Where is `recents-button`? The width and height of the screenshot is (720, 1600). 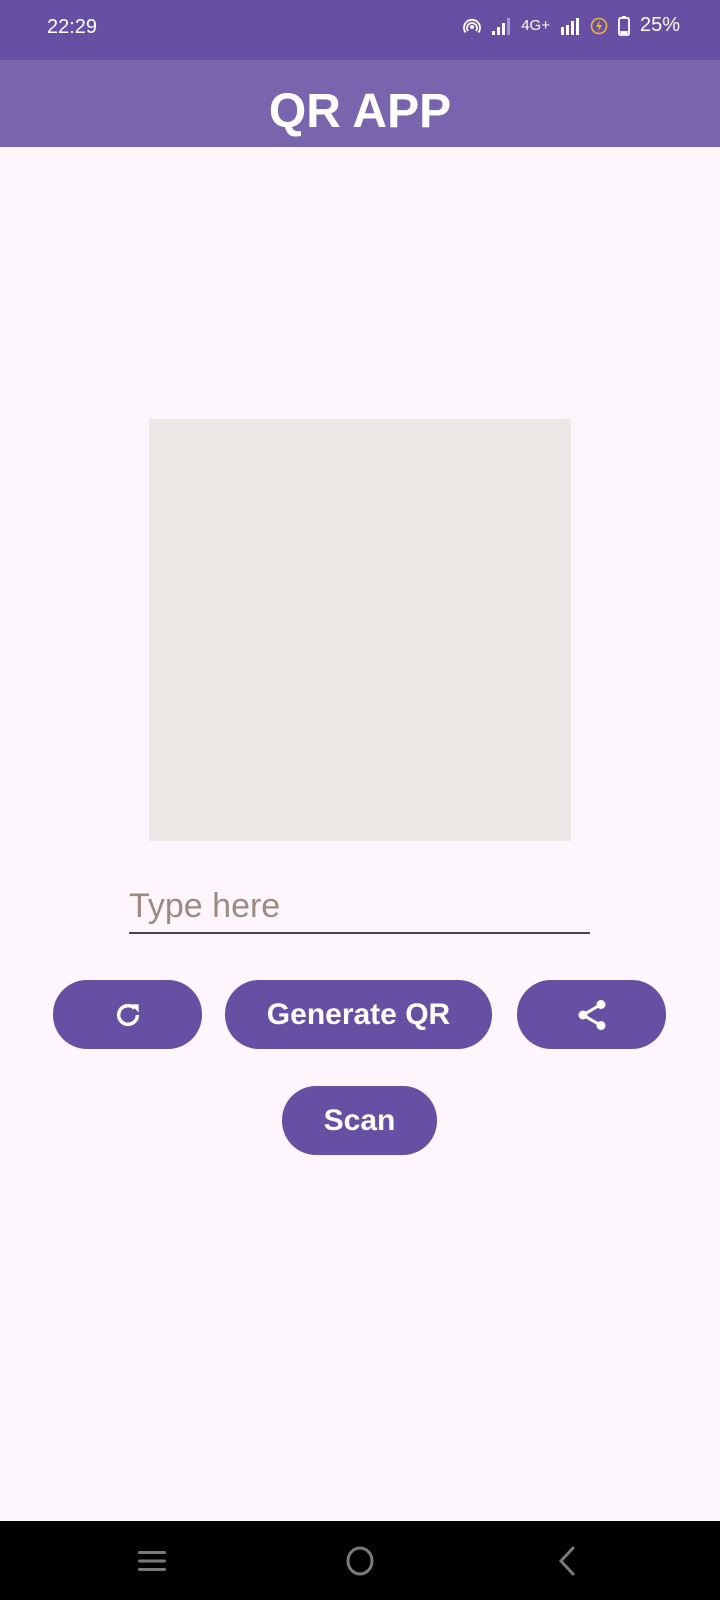 recents-button is located at coordinates (152, 1561).